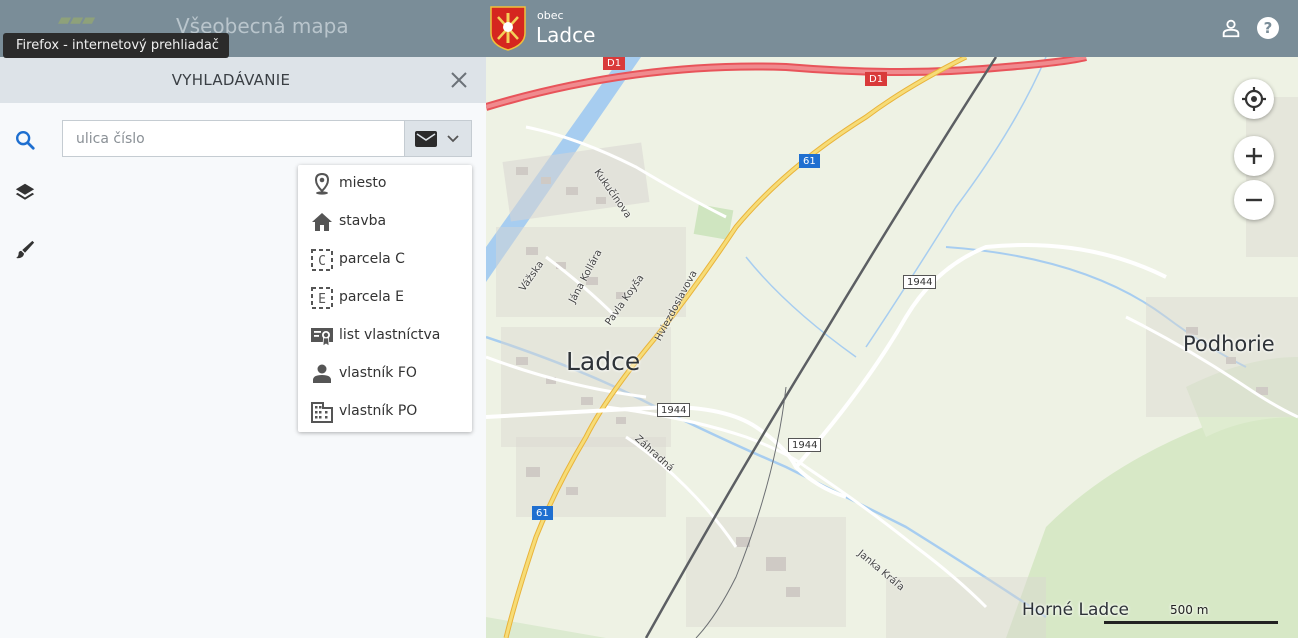 This screenshot has height=638, width=1298. What do you see at coordinates (566, 35) in the screenshot?
I see `municipality-name: Ladce` at bounding box center [566, 35].